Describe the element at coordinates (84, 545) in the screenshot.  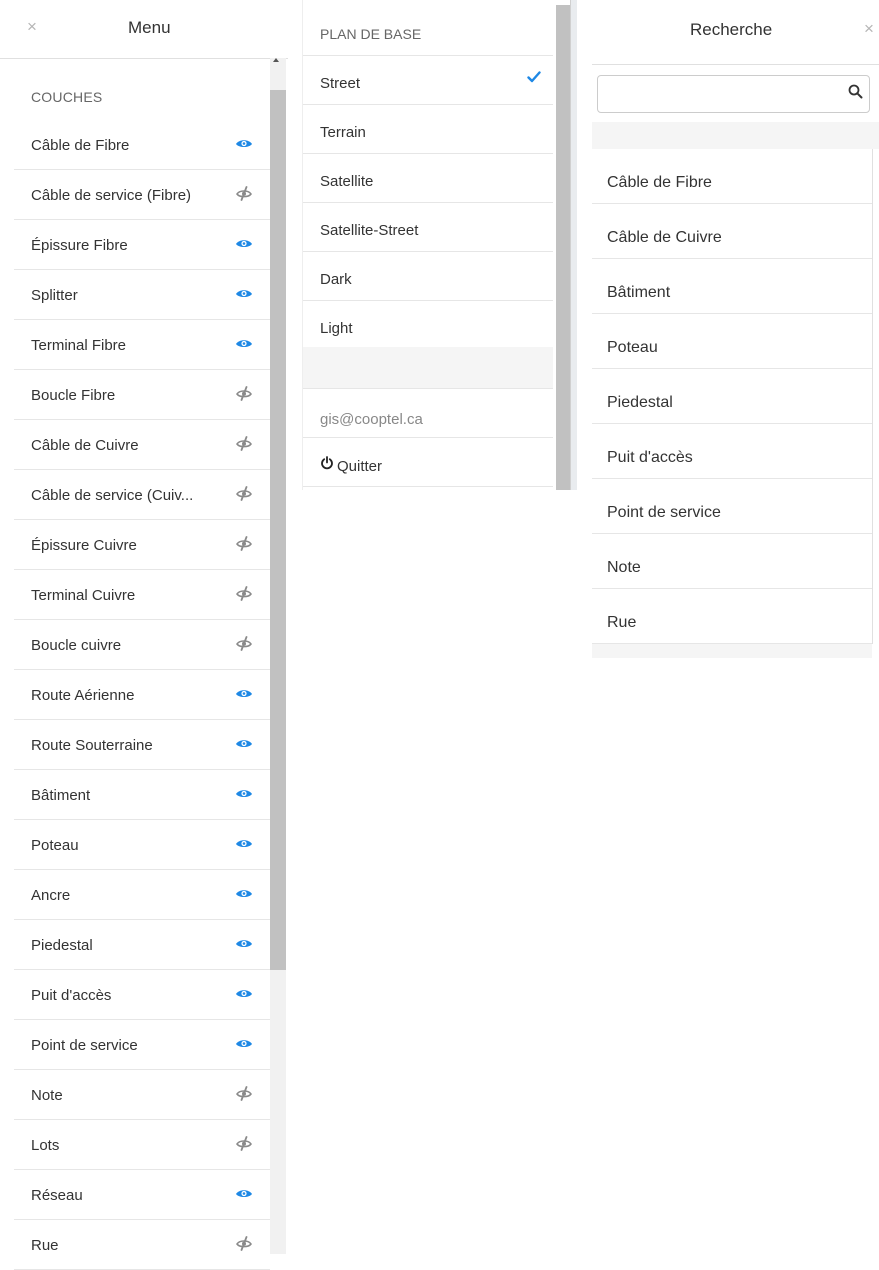
I see `layer-label: Épissure Cuivre` at that location.